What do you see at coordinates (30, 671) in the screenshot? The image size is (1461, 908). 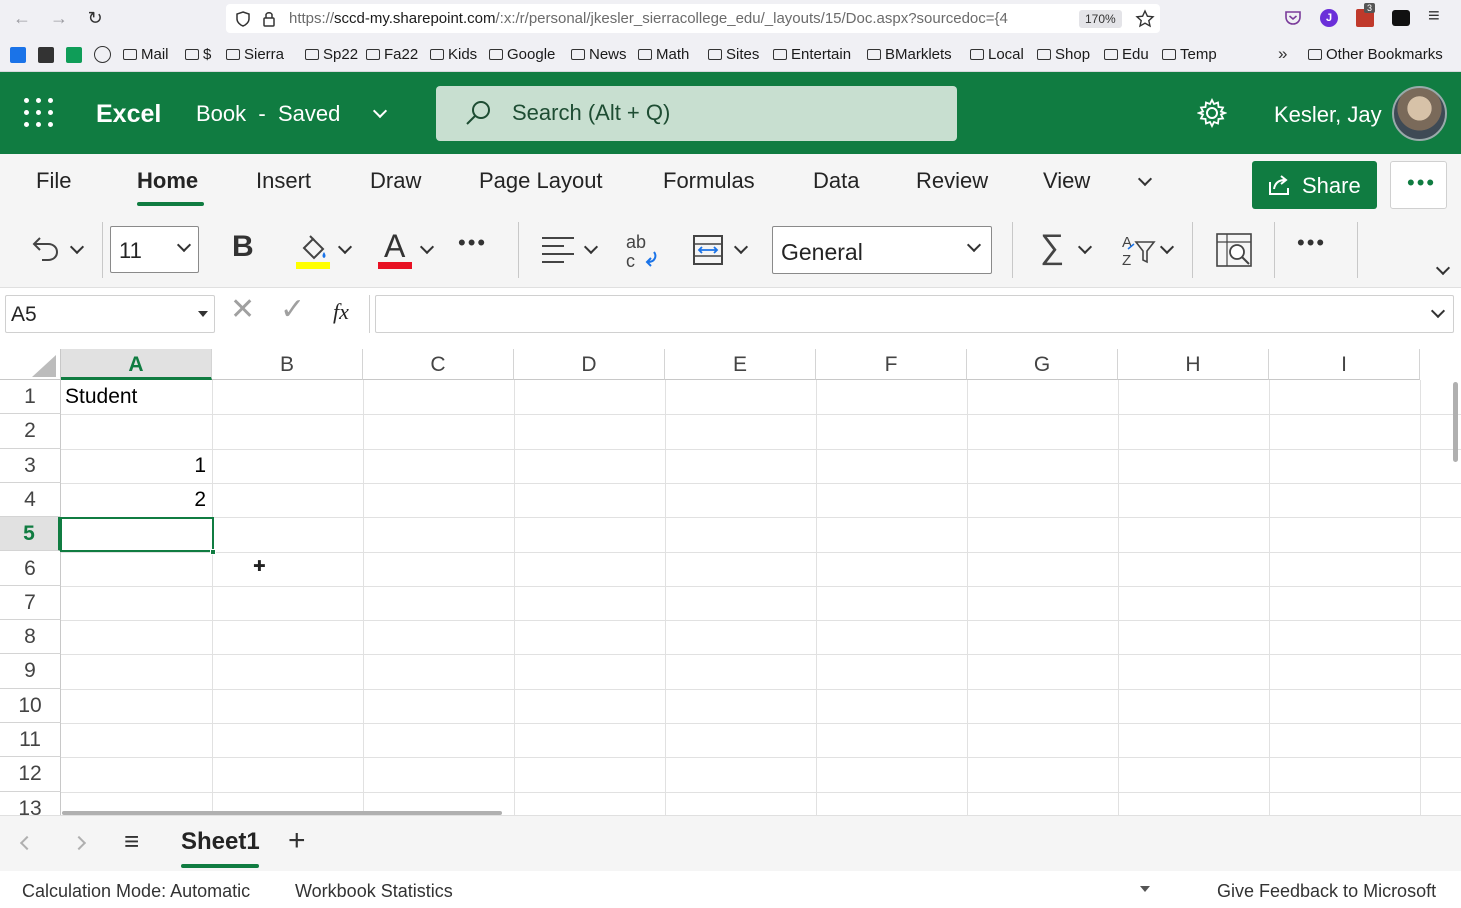 I see `row-header-9: 9` at bounding box center [30, 671].